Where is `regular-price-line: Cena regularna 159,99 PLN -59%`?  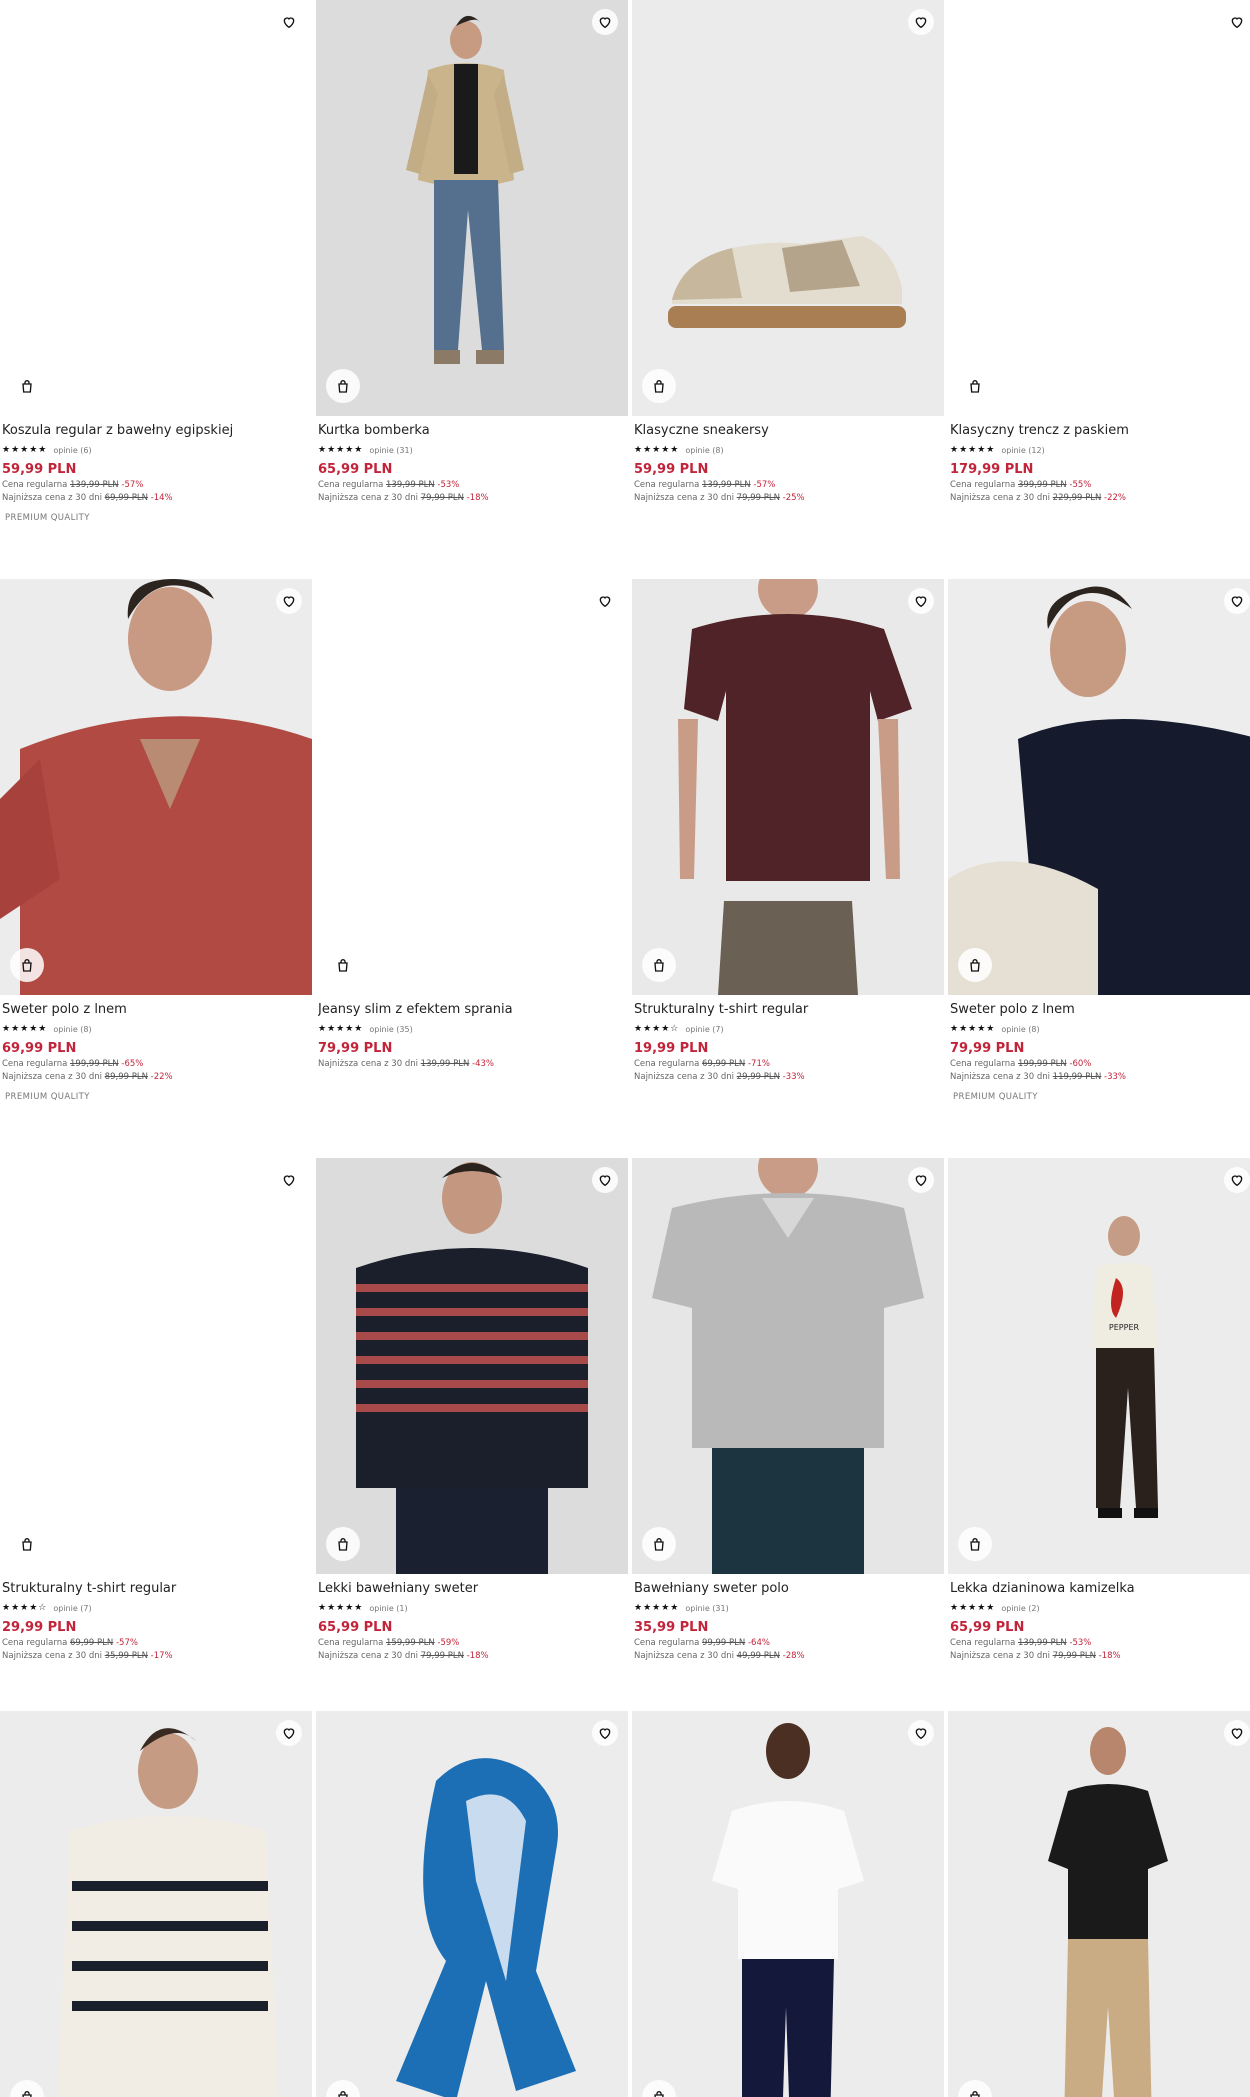
regular-price-line: Cena regularna 159,99 PLN -59% is located at coordinates (472, 1644).